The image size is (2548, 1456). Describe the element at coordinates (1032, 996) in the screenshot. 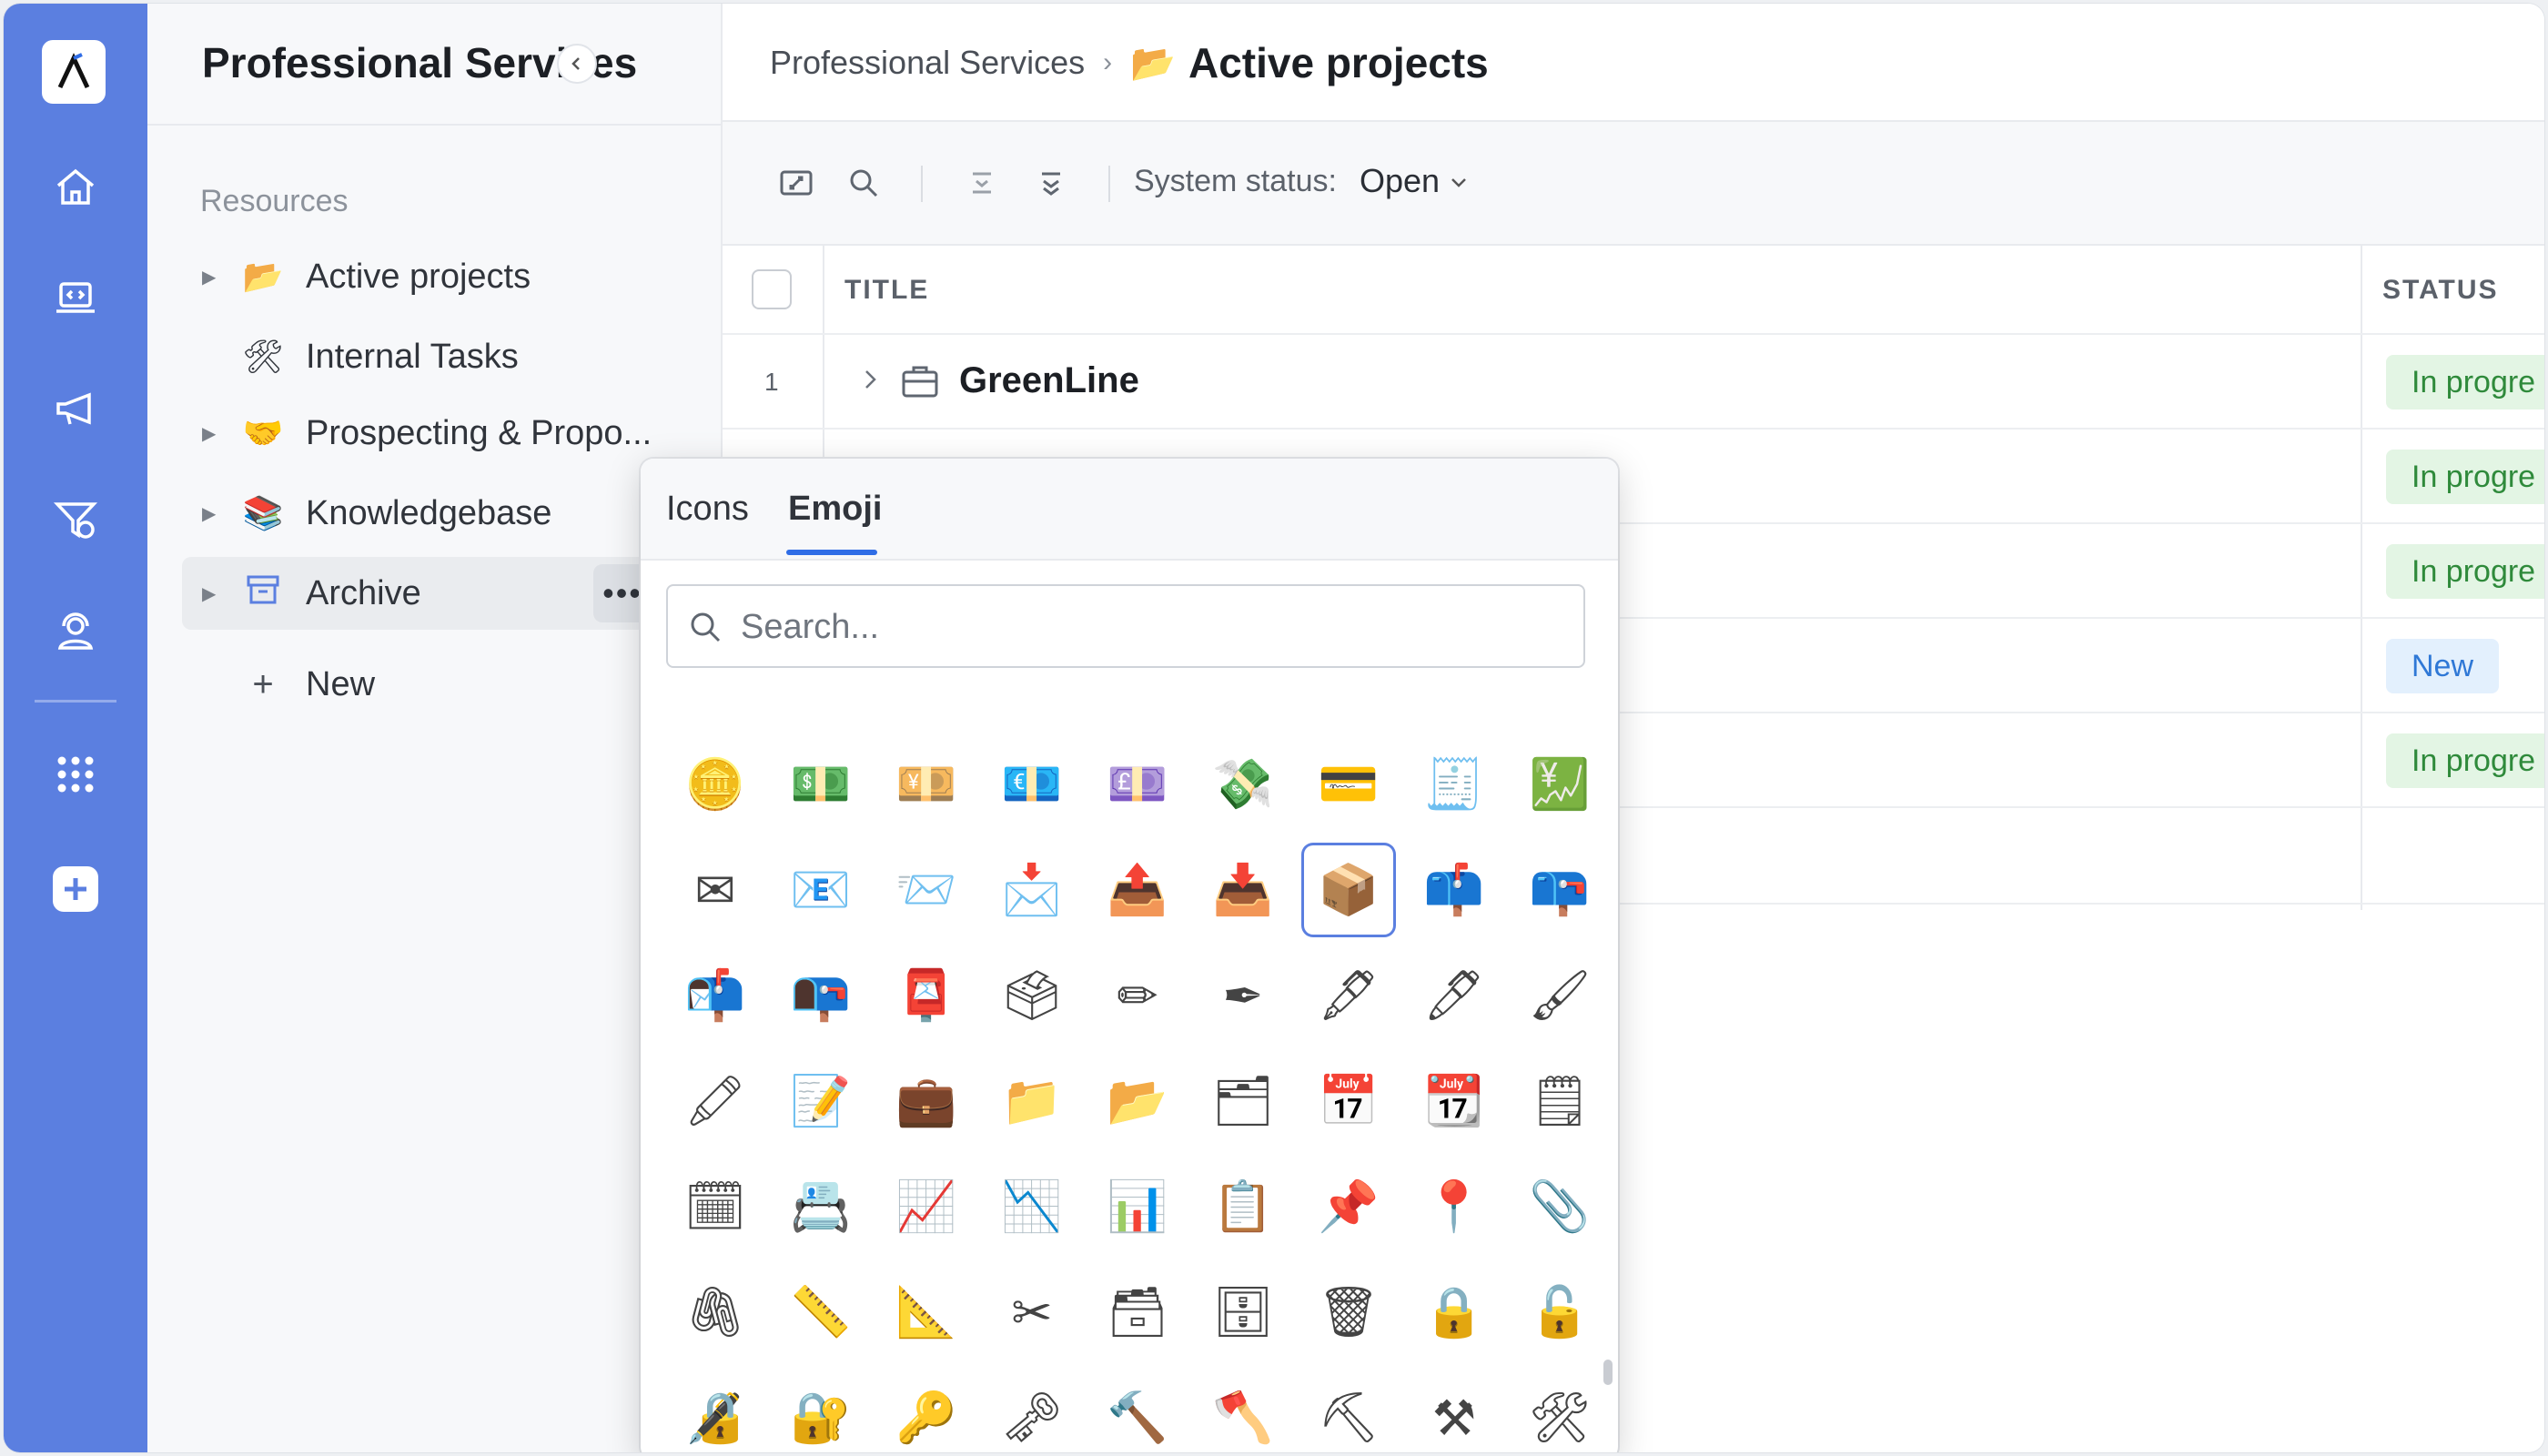

I see `emoji-option: 🗳` at that location.